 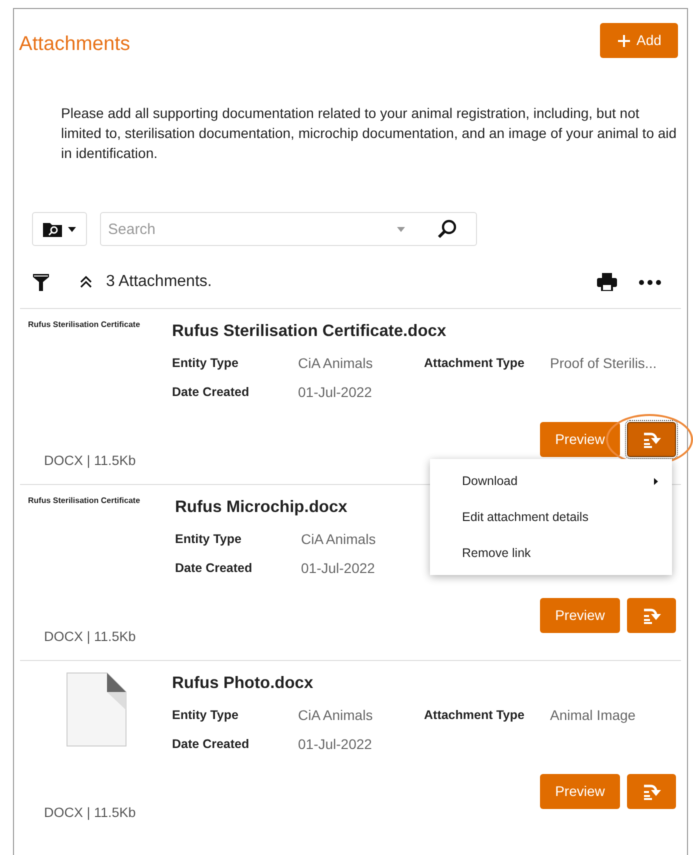 I want to click on folder-search-dropdown, so click(x=59, y=229).